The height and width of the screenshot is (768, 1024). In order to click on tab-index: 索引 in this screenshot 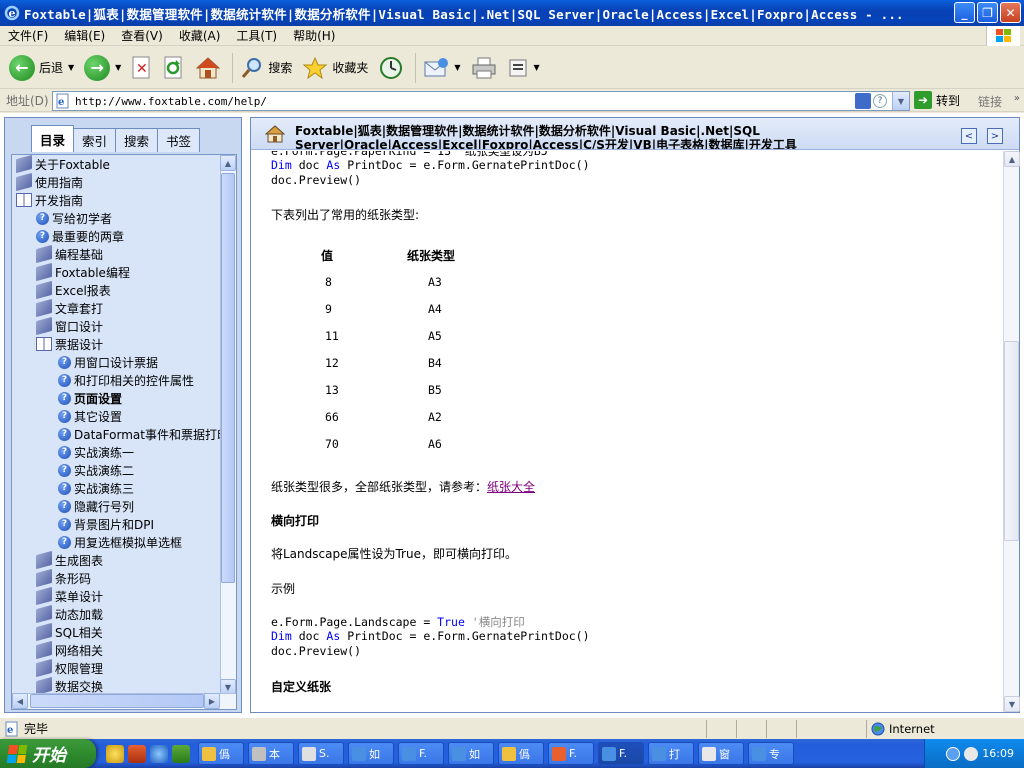, I will do `click(95, 140)`.